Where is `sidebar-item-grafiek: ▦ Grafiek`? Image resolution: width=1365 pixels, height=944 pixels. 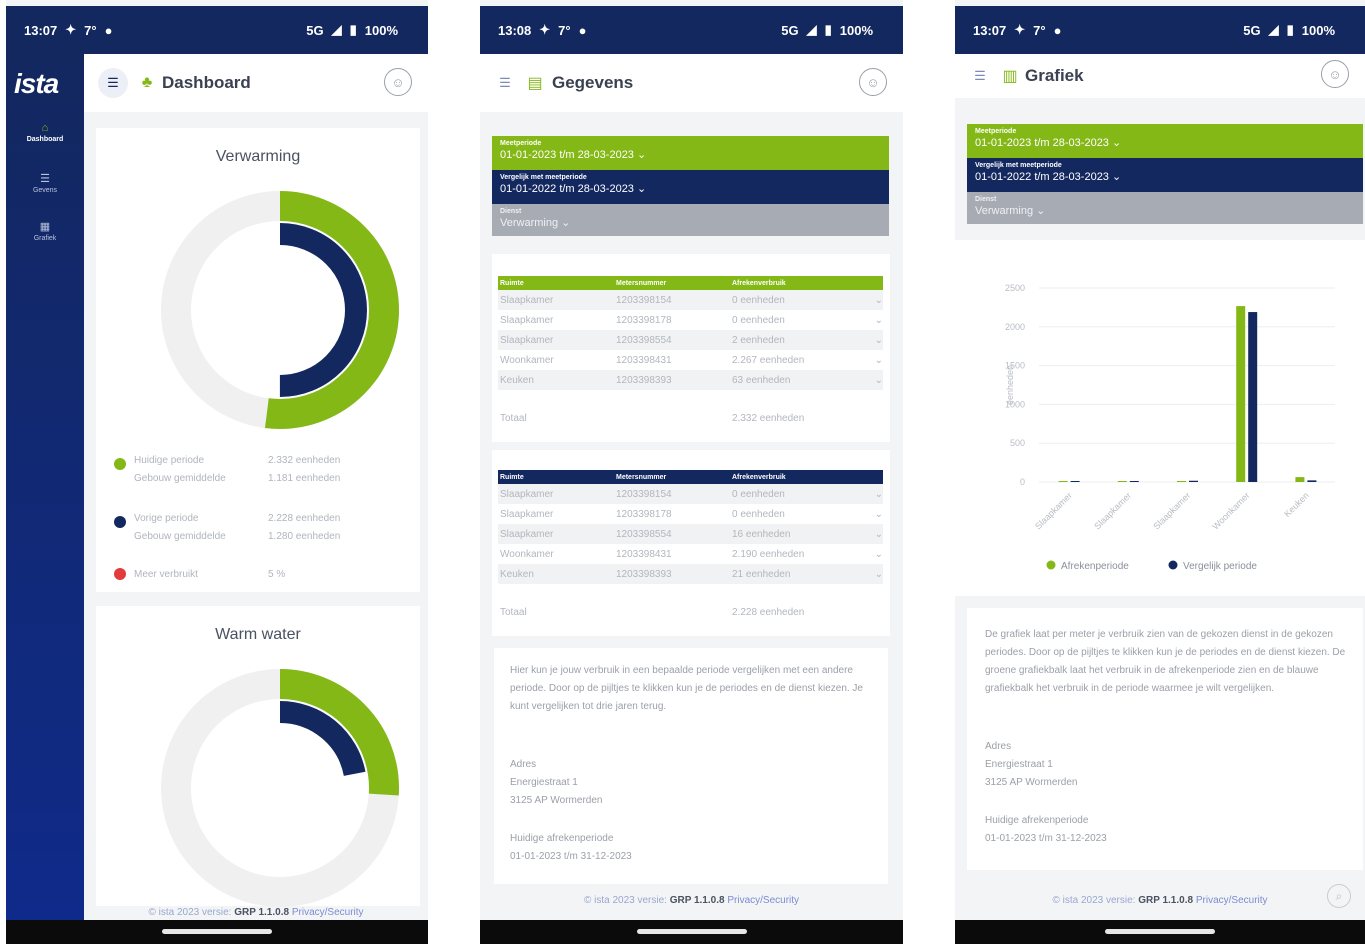 sidebar-item-grafiek: ▦ Grafiek is located at coordinates (45, 231).